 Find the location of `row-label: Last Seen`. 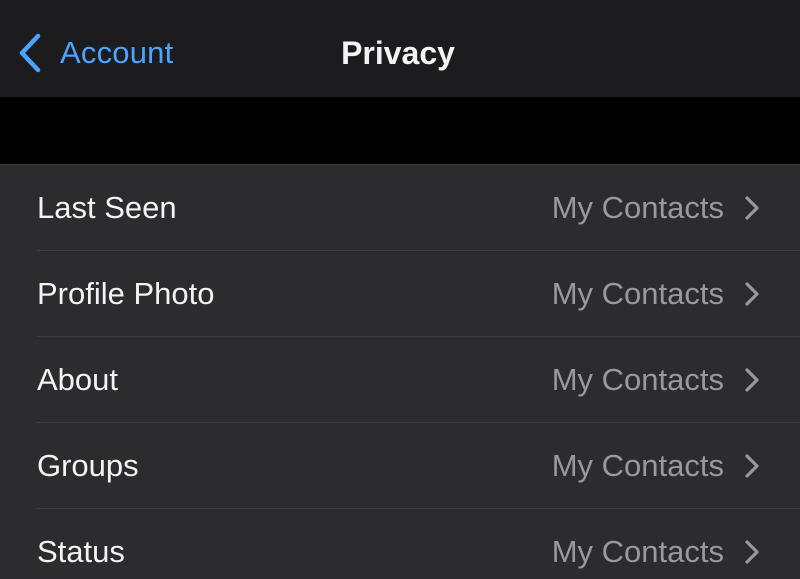

row-label: Last Seen is located at coordinates (107, 207).